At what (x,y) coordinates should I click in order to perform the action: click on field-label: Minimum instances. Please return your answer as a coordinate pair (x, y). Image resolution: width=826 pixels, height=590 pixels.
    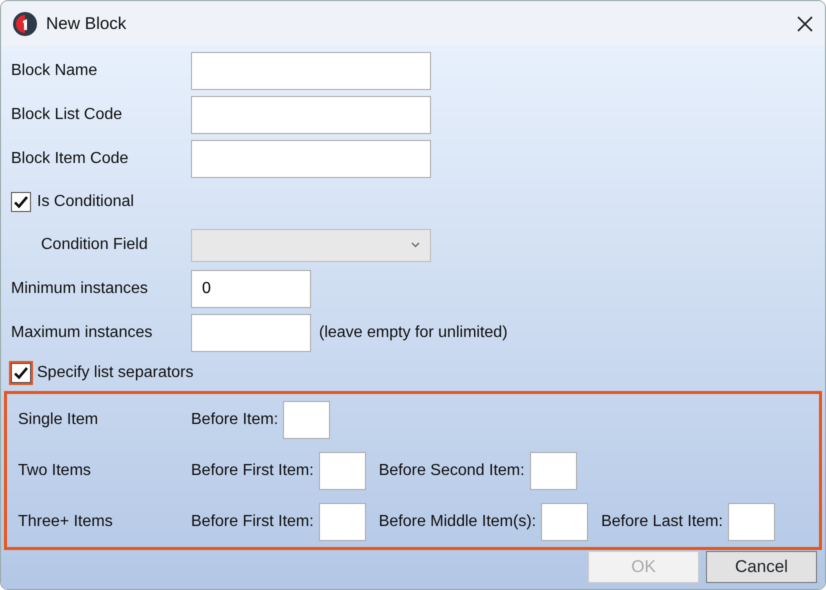
    Looking at the image, I should click on (80, 289).